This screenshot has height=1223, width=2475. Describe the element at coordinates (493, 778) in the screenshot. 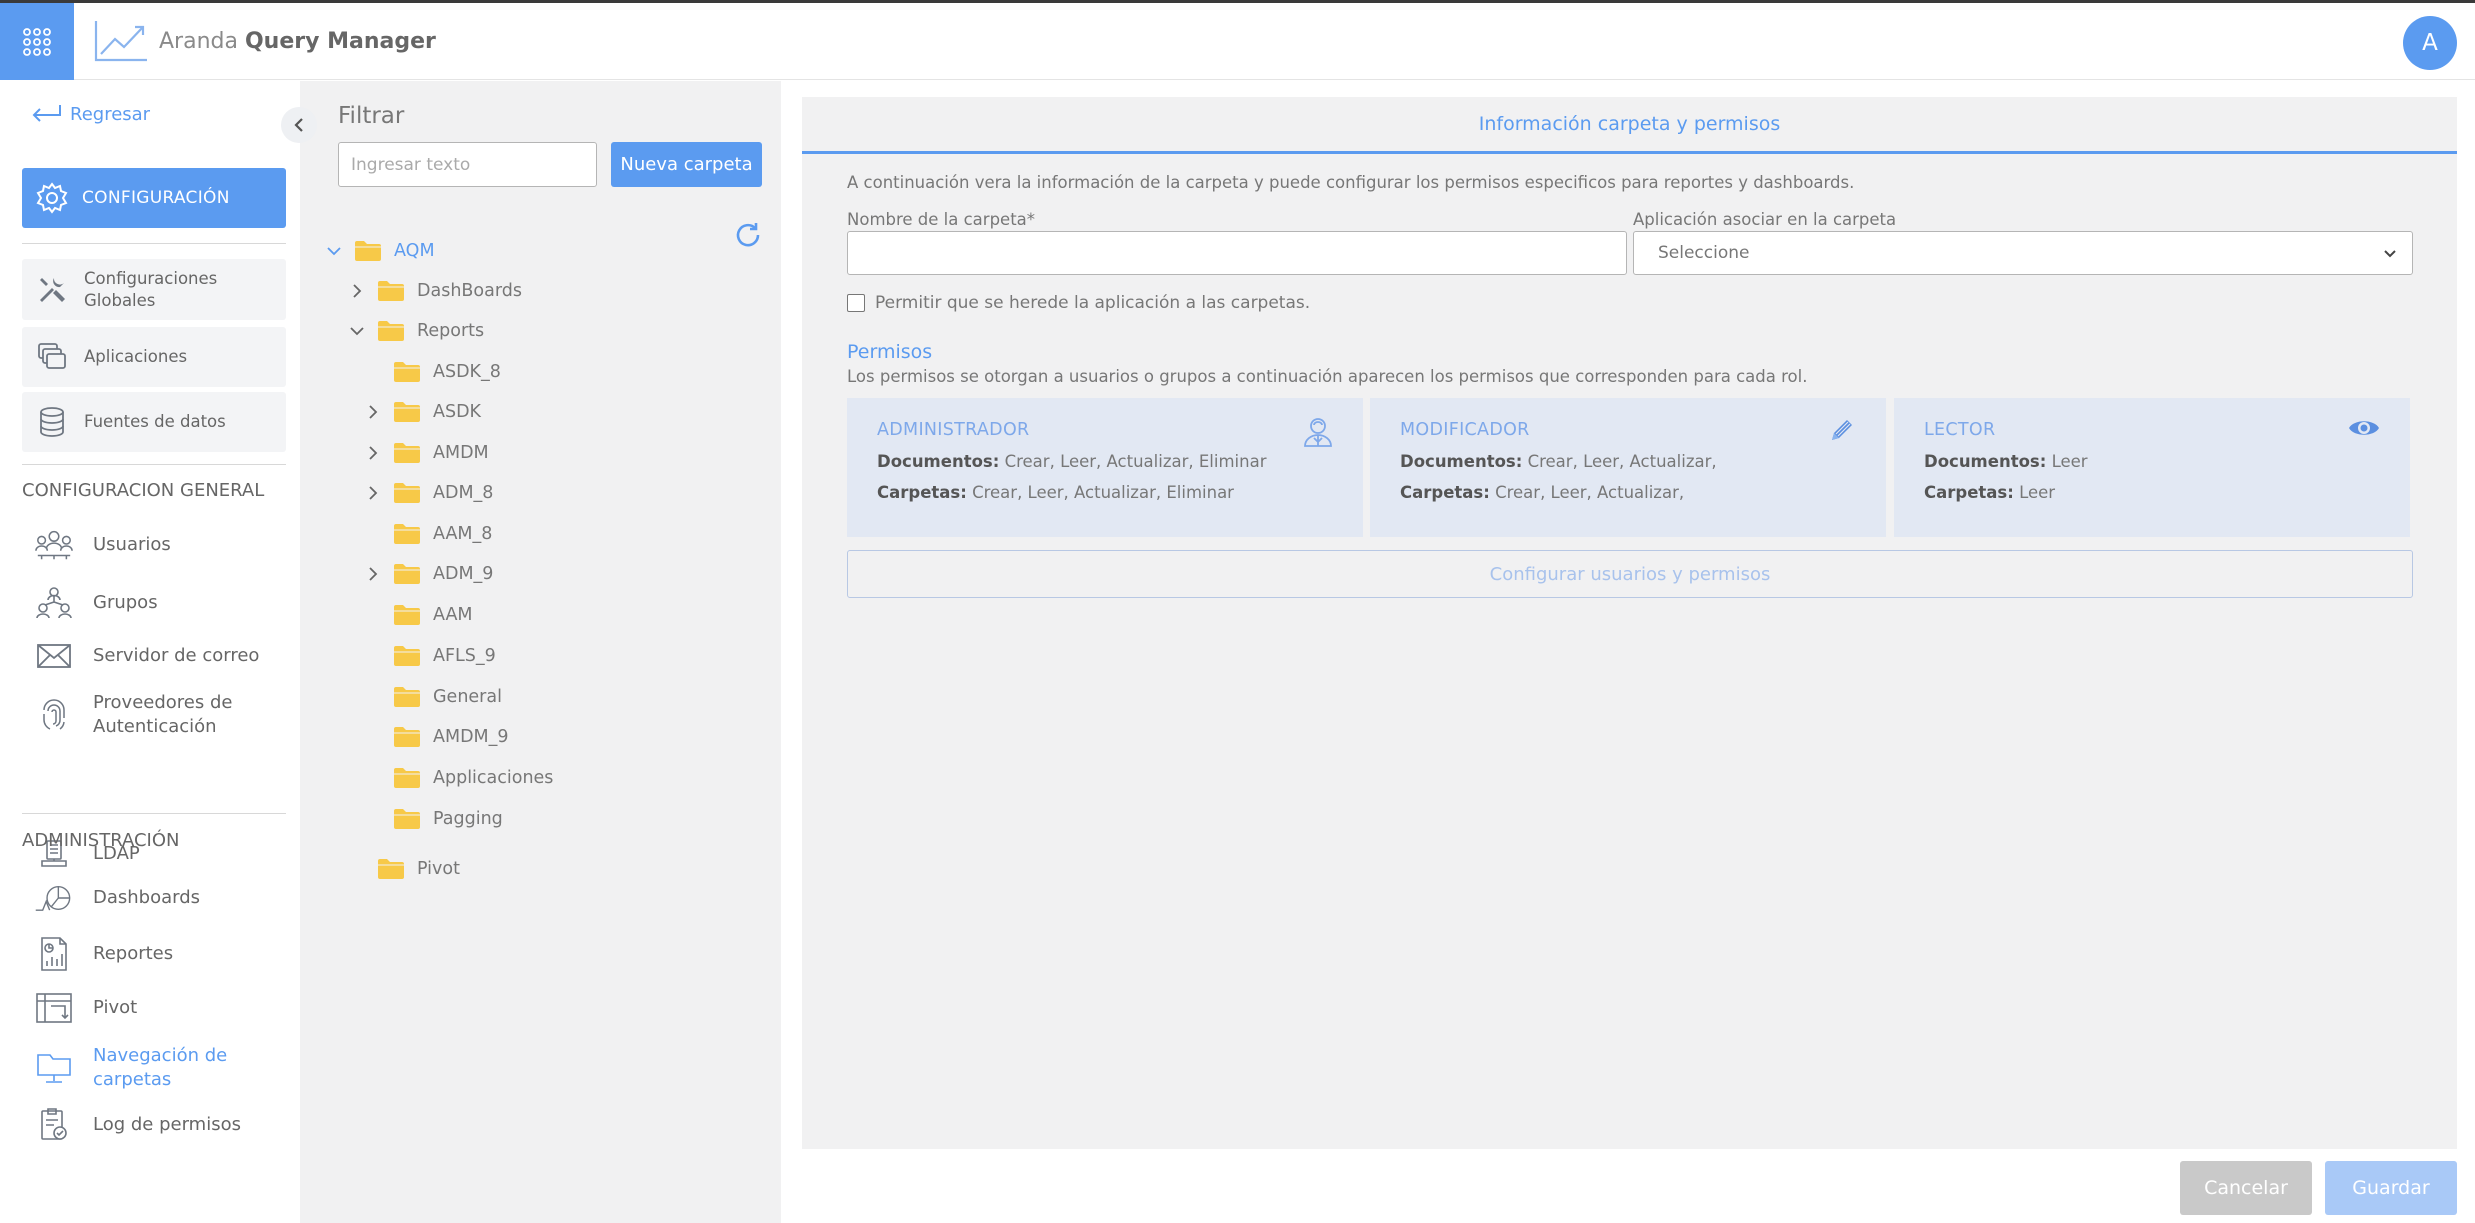

I see `tree-node-label: Applicaciones` at that location.